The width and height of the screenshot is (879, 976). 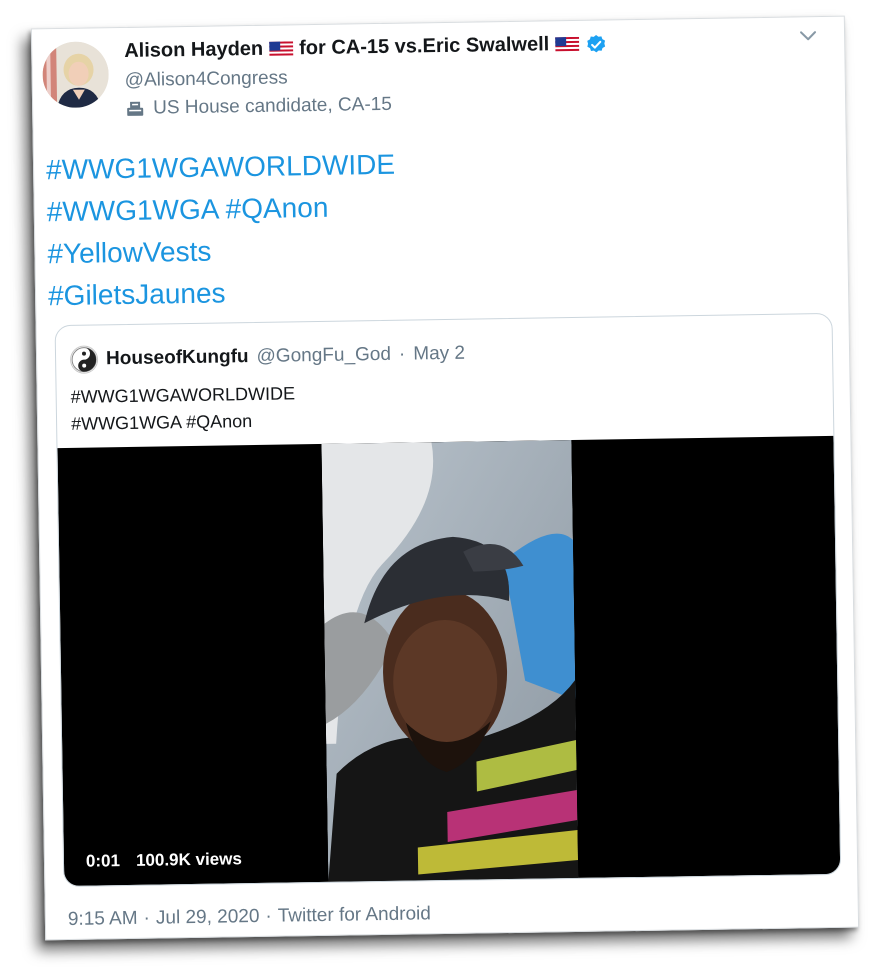 What do you see at coordinates (323, 356) in the screenshot?
I see `quoted-author-handle: @GongFu_God` at bounding box center [323, 356].